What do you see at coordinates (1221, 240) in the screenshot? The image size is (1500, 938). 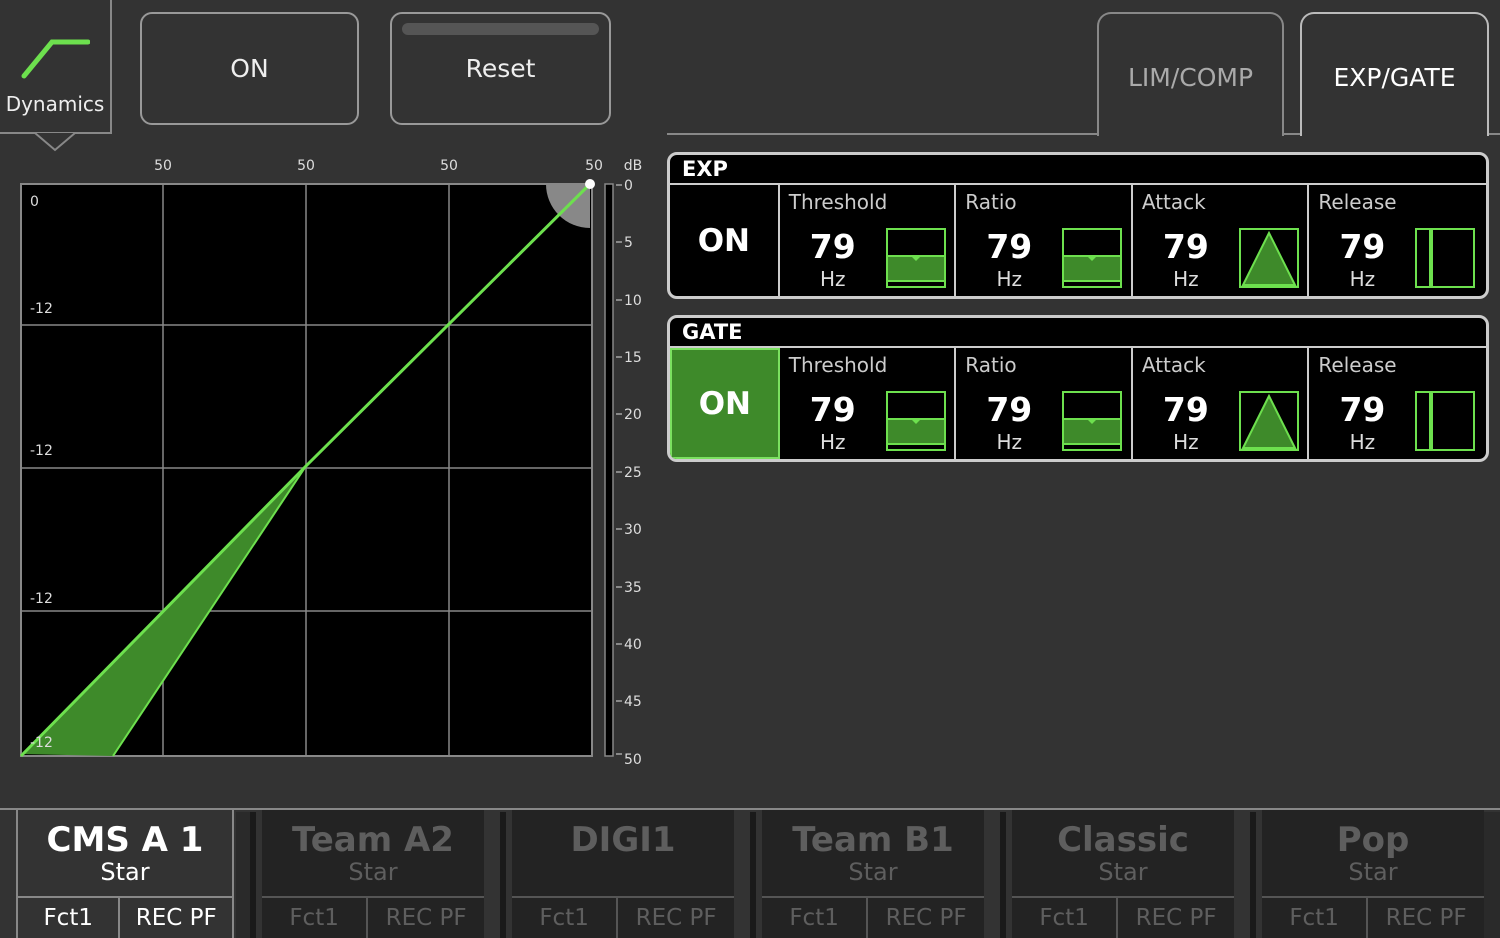 I see `exp-attack-control: Attack 79 Hz` at bounding box center [1221, 240].